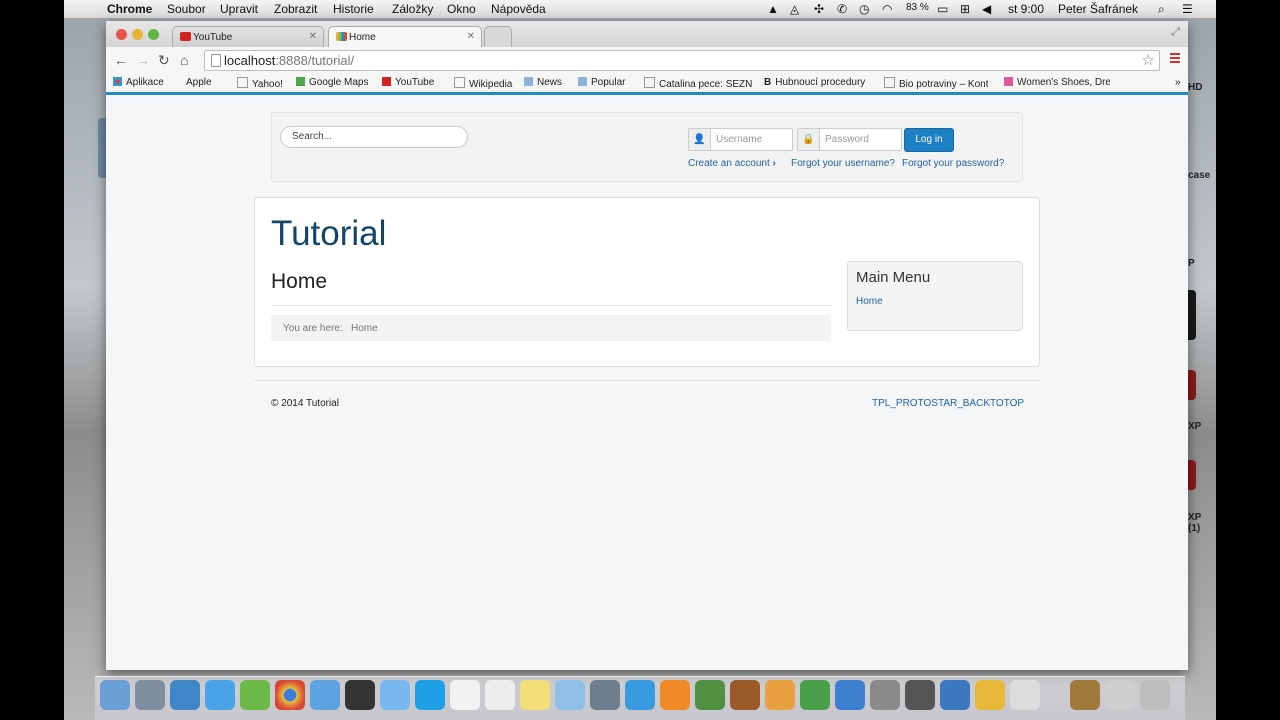  Describe the element at coordinates (483, 83) in the screenshot. I see `bookmark-wikipedia: Wikipedia` at that location.